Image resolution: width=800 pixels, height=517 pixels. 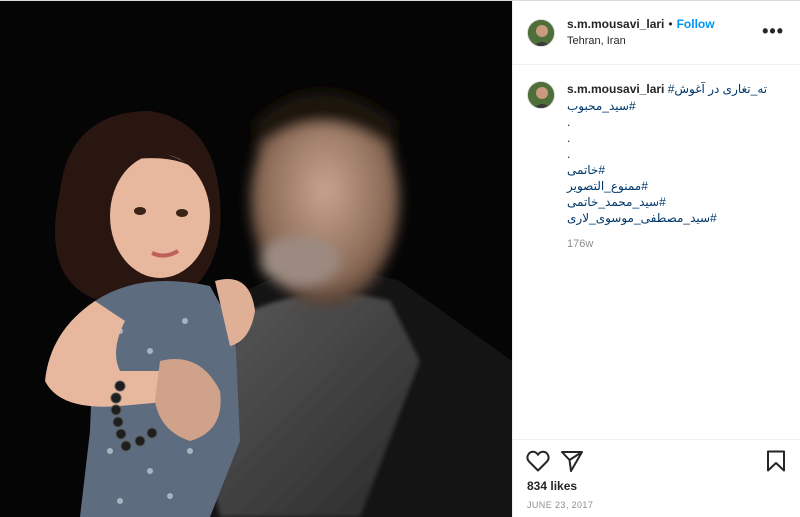 What do you see at coordinates (538, 461) in the screenshot?
I see `heart-icon-graphic` at bounding box center [538, 461].